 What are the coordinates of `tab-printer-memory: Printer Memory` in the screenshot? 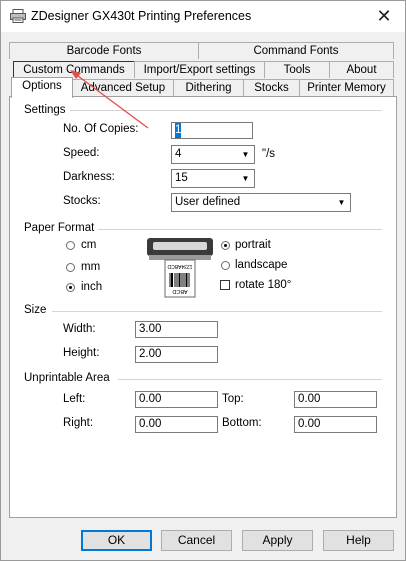 It's located at (346, 87).